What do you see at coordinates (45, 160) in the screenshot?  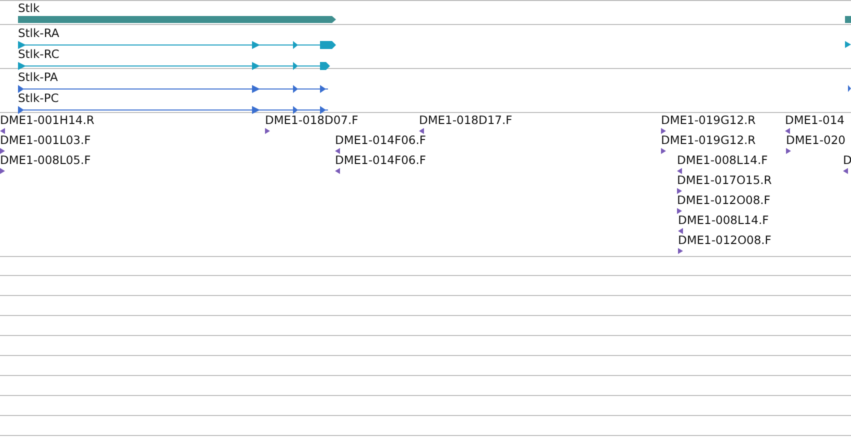 I see `feature-label: DME1-008L05.F` at bounding box center [45, 160].